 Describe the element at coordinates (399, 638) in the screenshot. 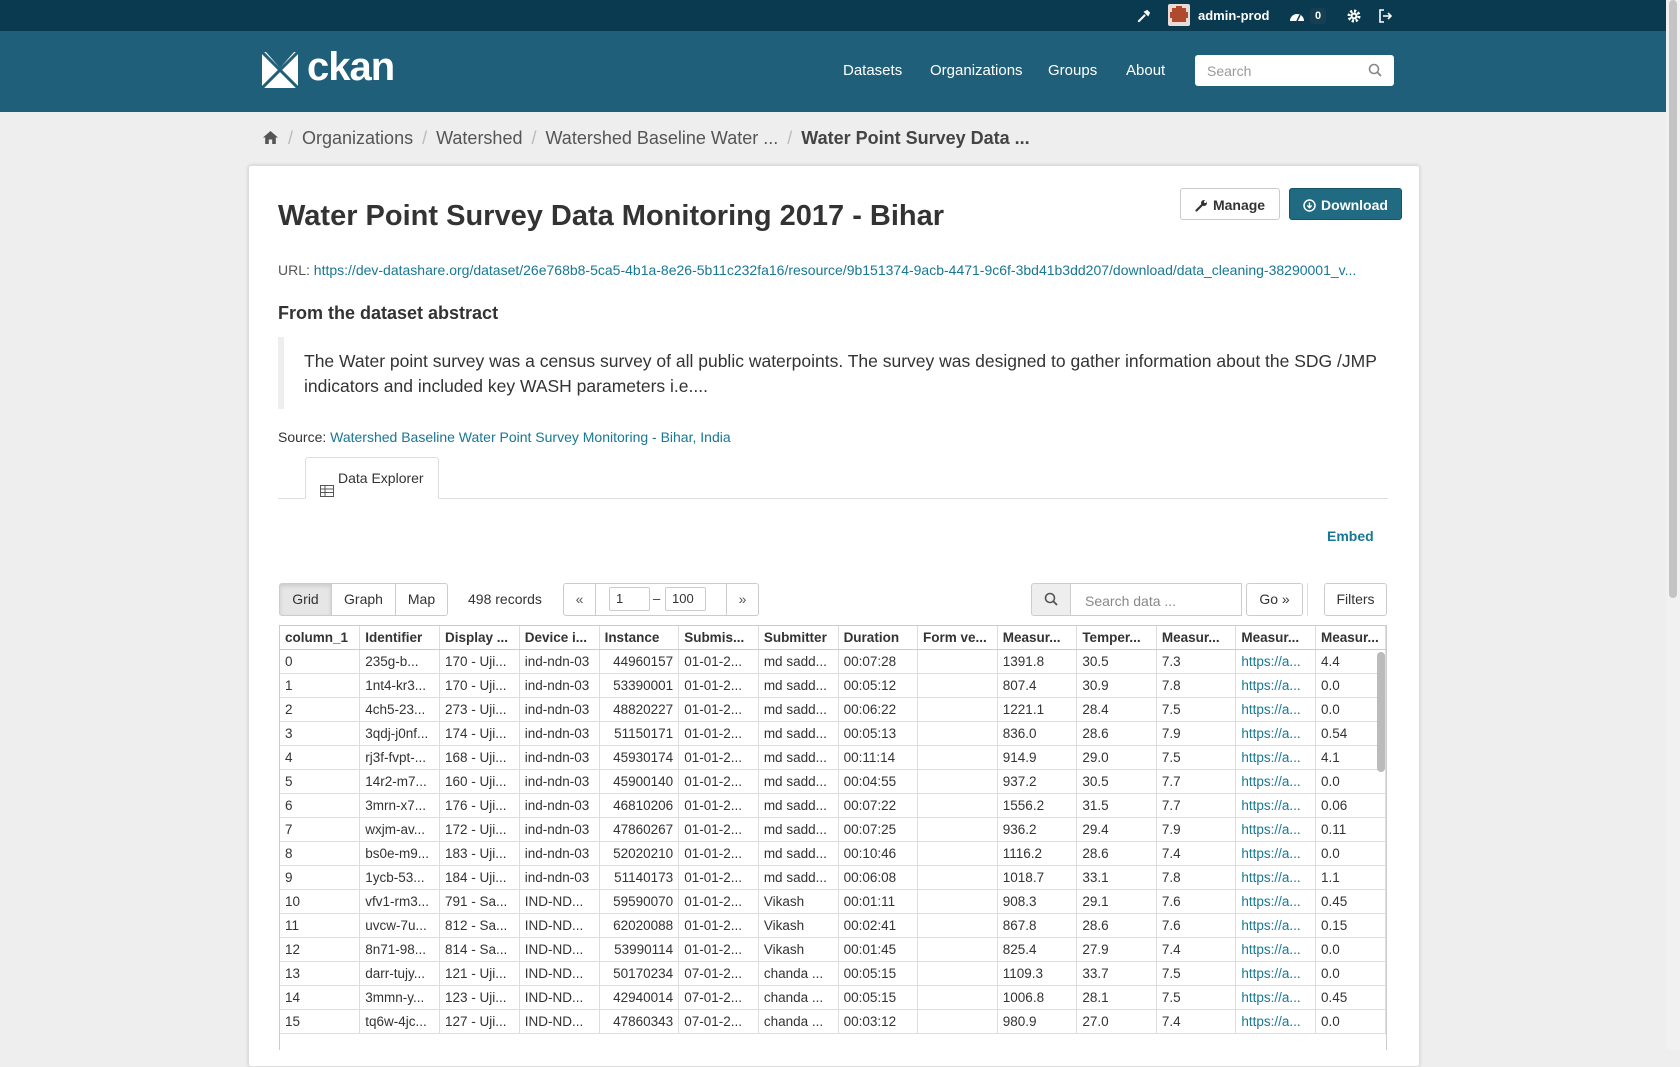

I see `grid-column-header: Identifier` at that location.